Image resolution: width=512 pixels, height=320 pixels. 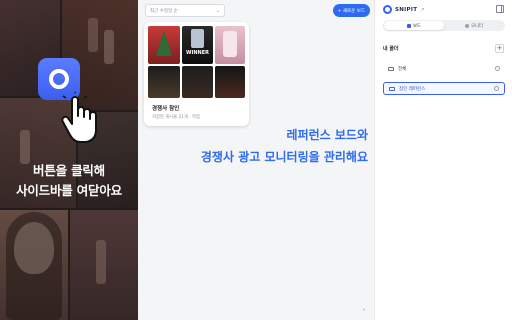 What do you see at coordinates (284, 157) in the screenshot?
I see `marketing-caption-line-2: 경쟁사 광고 모니터링을 관리해요` at bounding box center [284, 157].